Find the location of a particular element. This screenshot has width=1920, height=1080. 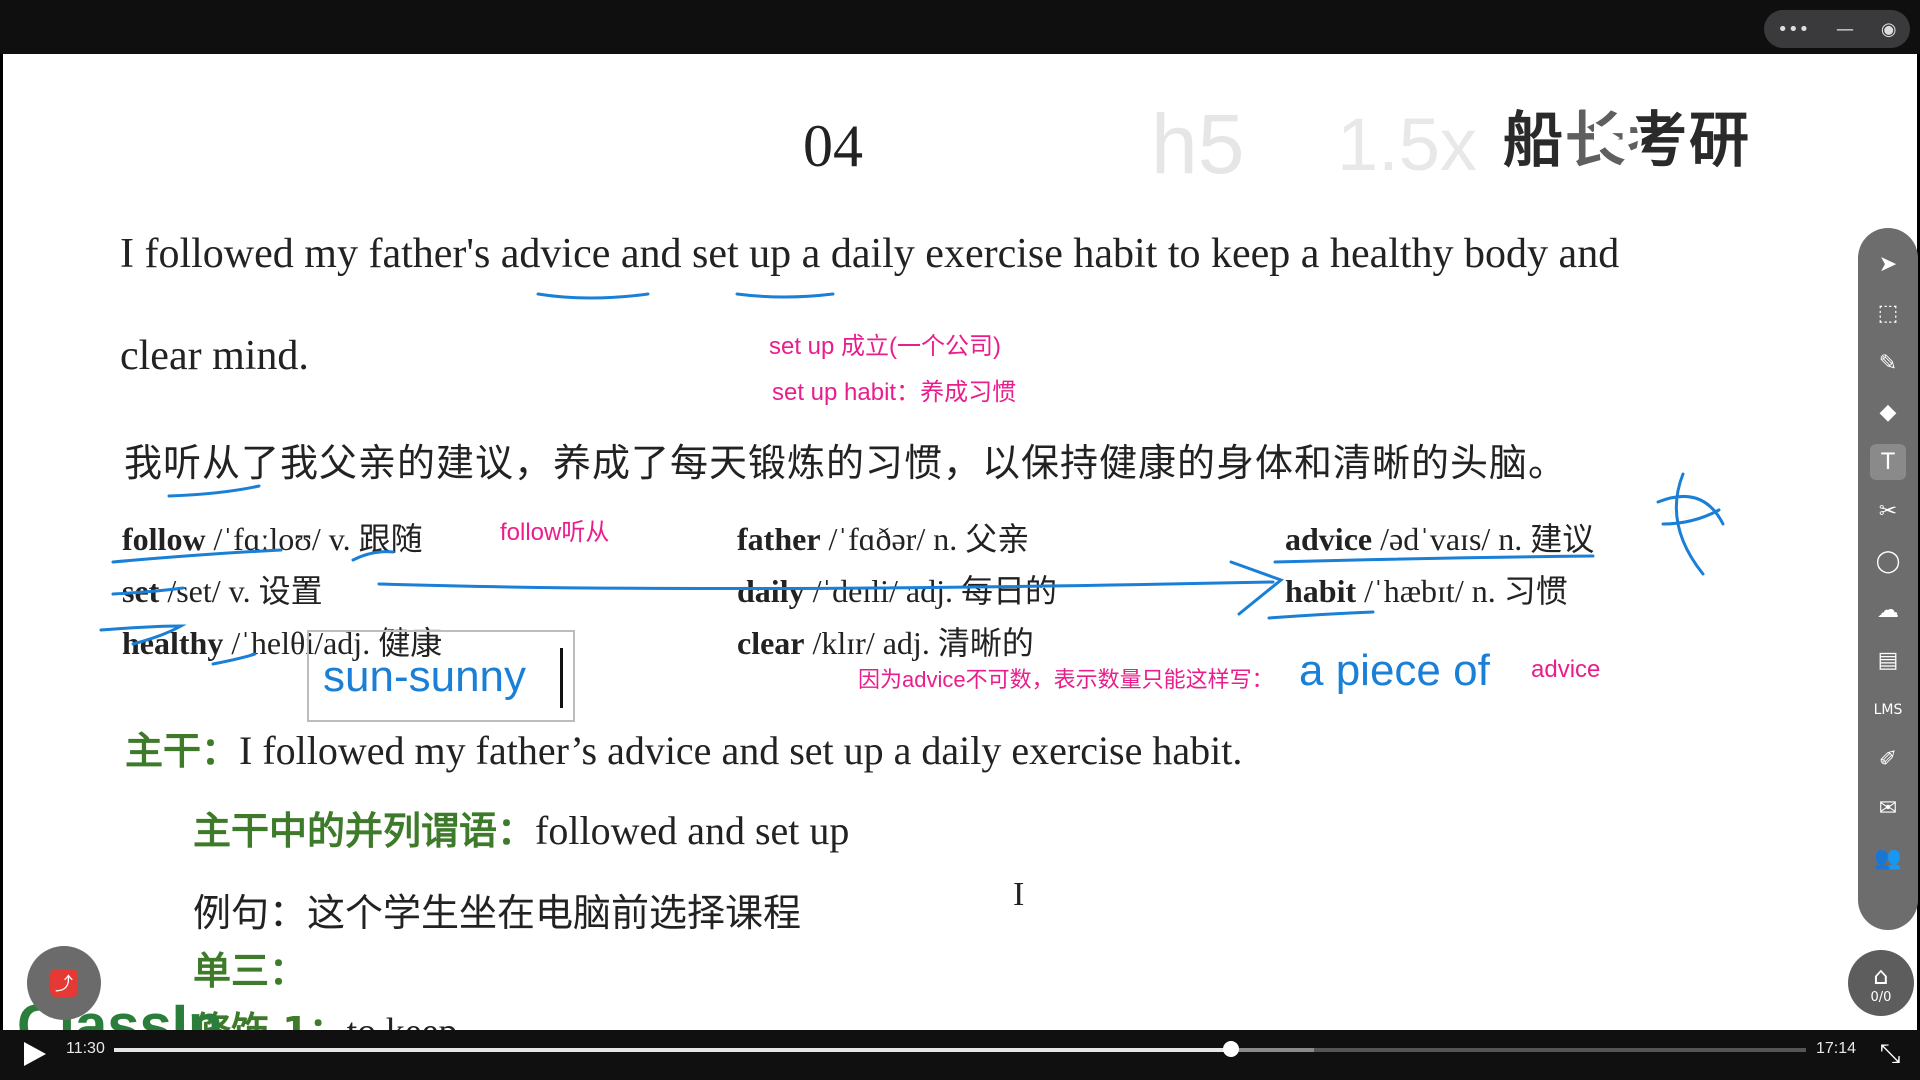

total-time: 17:14 is located at coordinates (1836, 1048).